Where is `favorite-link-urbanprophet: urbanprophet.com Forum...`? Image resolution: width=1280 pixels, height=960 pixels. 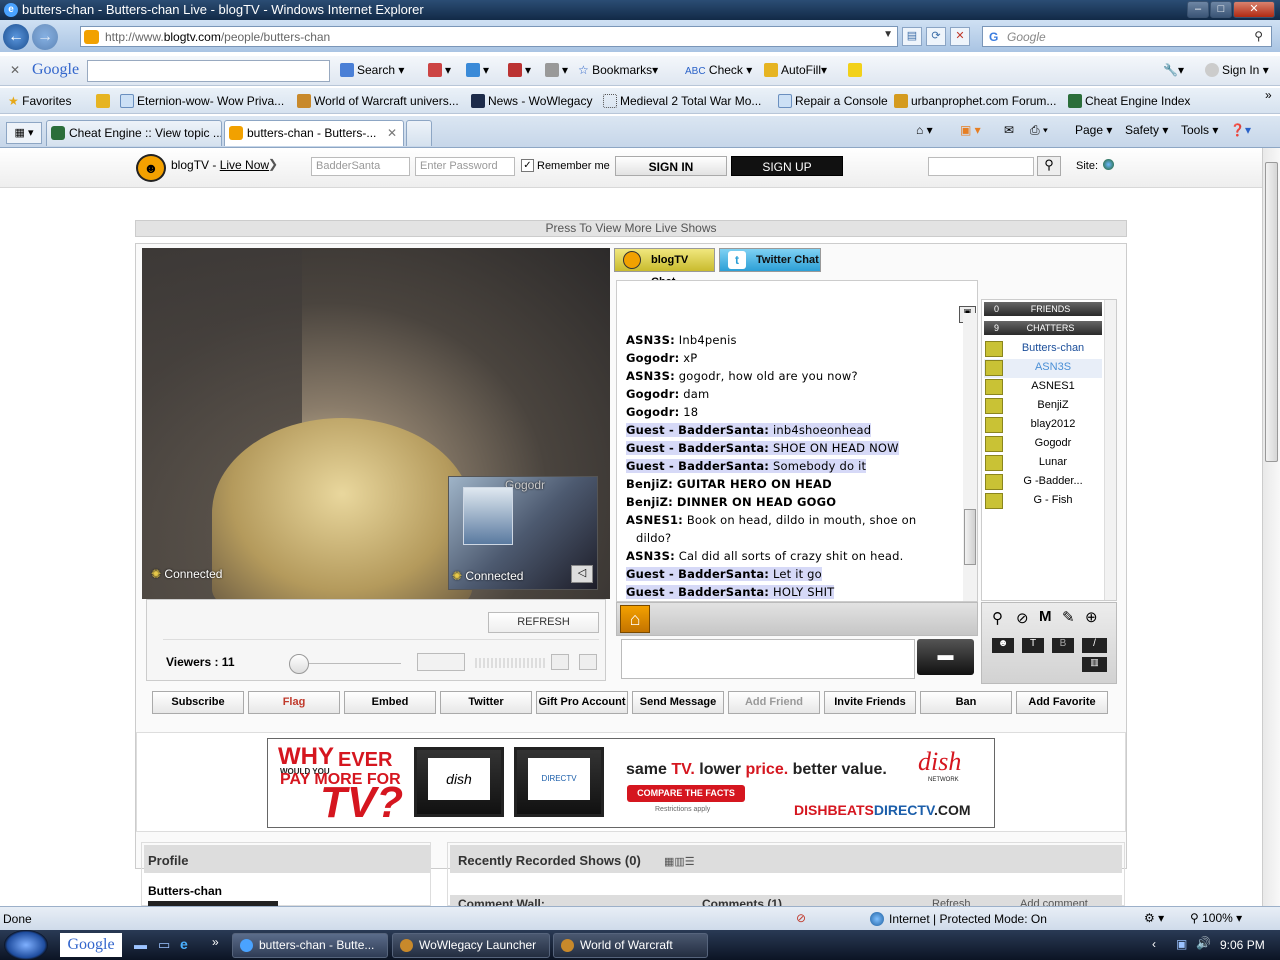
favorite-link-urbanprophet: urbanprophet.com Forum... is located at coordinates (975, 101).